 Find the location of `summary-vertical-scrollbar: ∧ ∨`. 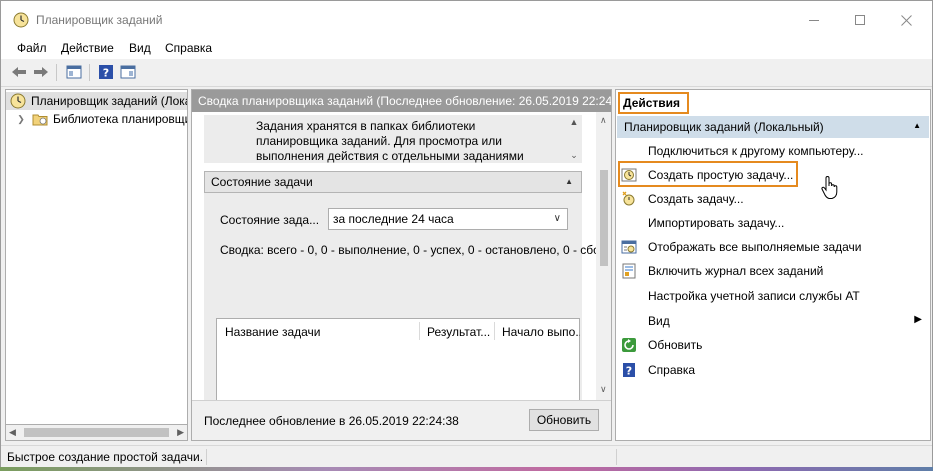

summary-vertical-scrollbar: ∧ ∨ is located at coordinates (603, 256).